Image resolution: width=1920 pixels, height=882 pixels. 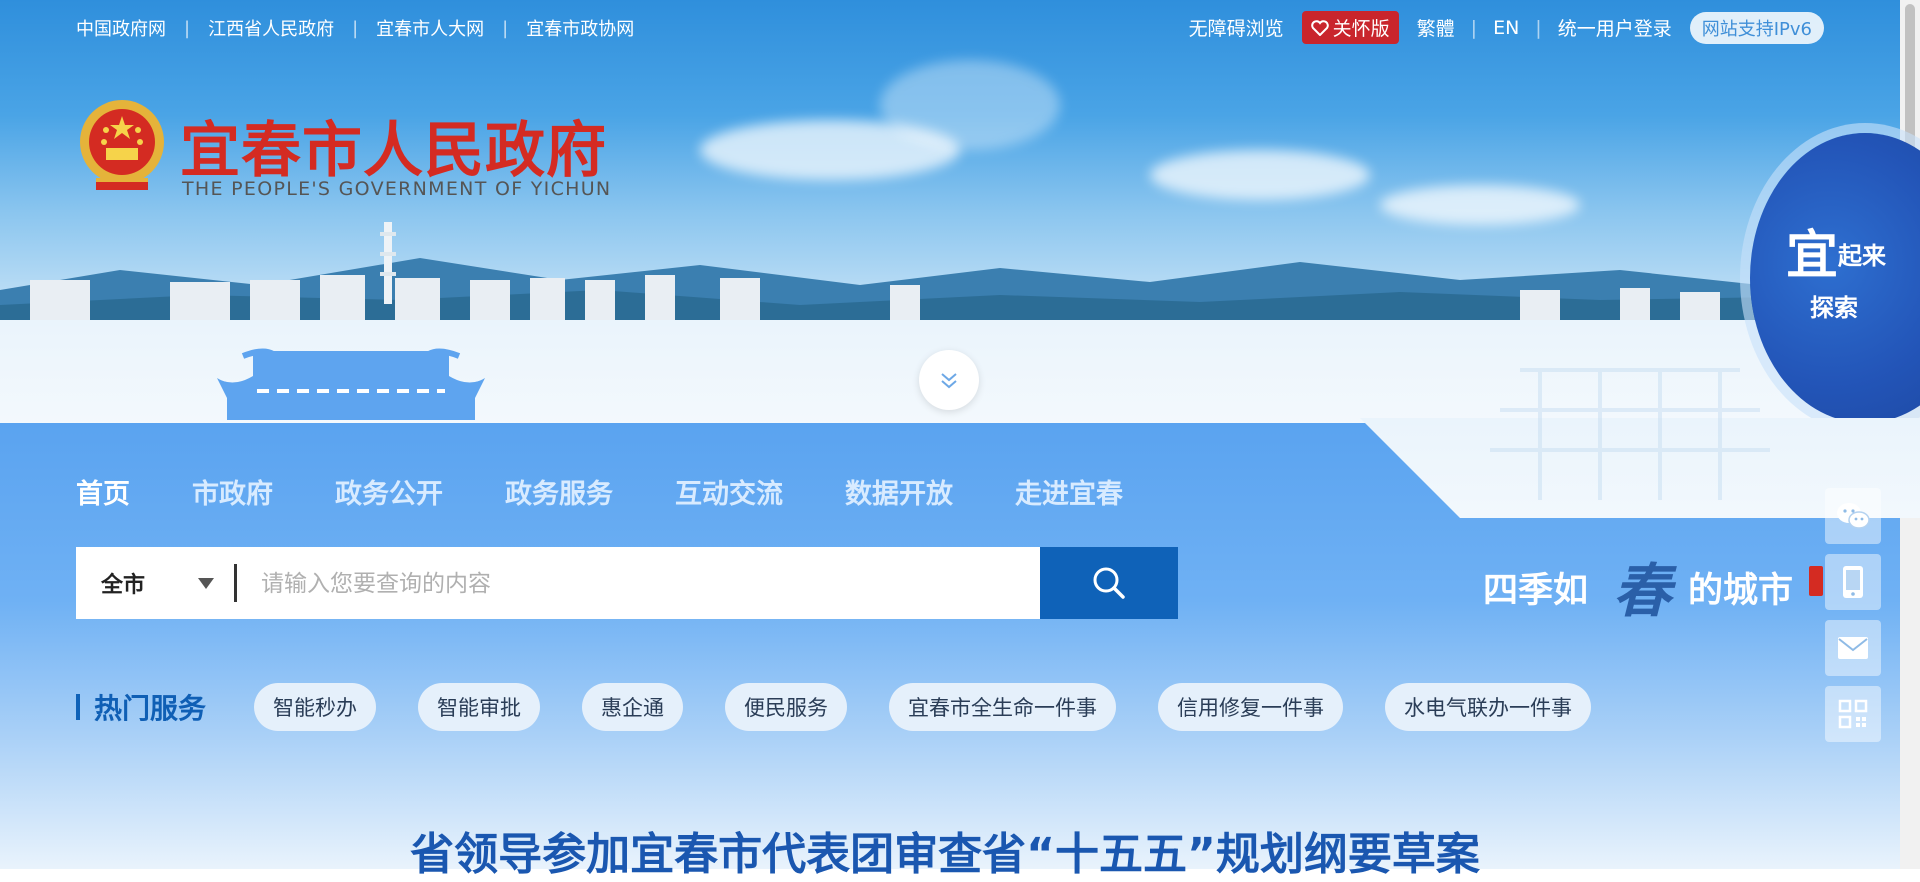 I want to click on double-chevron-down-icon, so click(x=949, y=381).